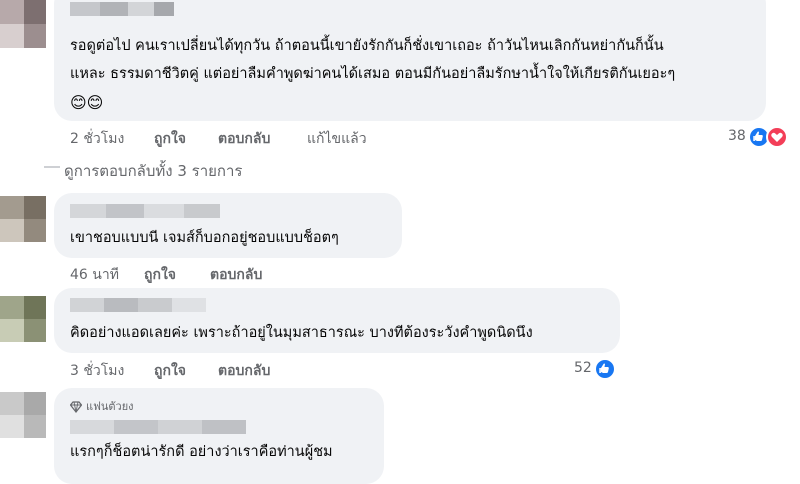  I want to click on thread-connector, so click(52, 167).